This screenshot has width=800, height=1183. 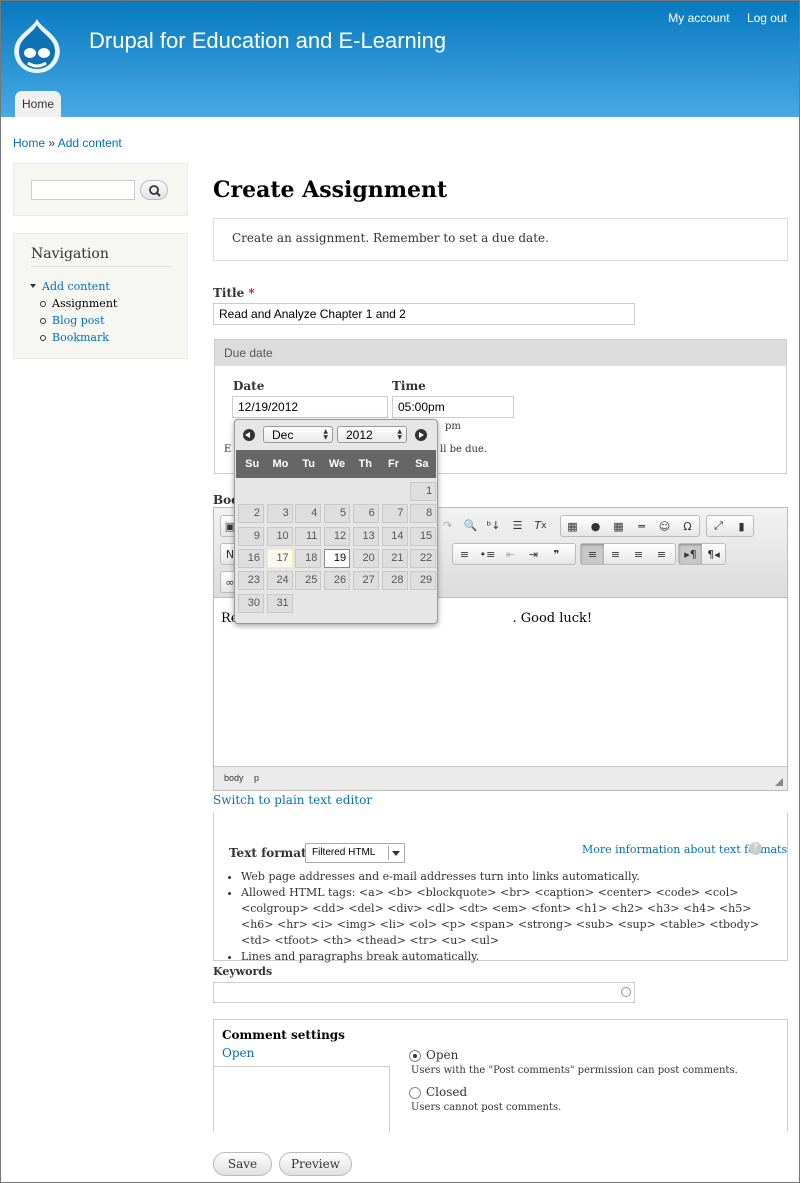 I want to click on path-p: p, so click(x=256, y=778).